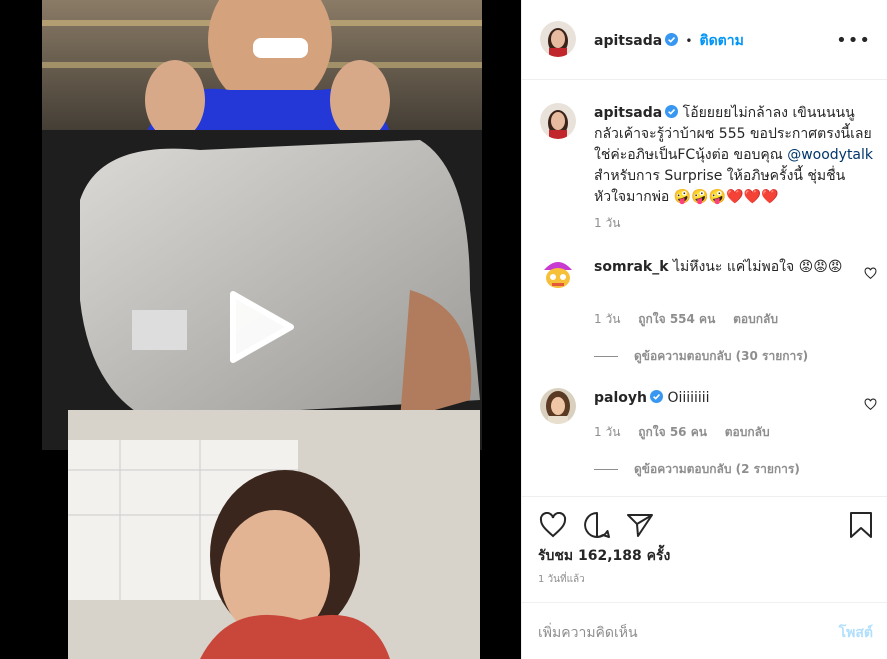 The image size is (887, 659). I want to click on comment-bubble-icon, so click(597, 525).